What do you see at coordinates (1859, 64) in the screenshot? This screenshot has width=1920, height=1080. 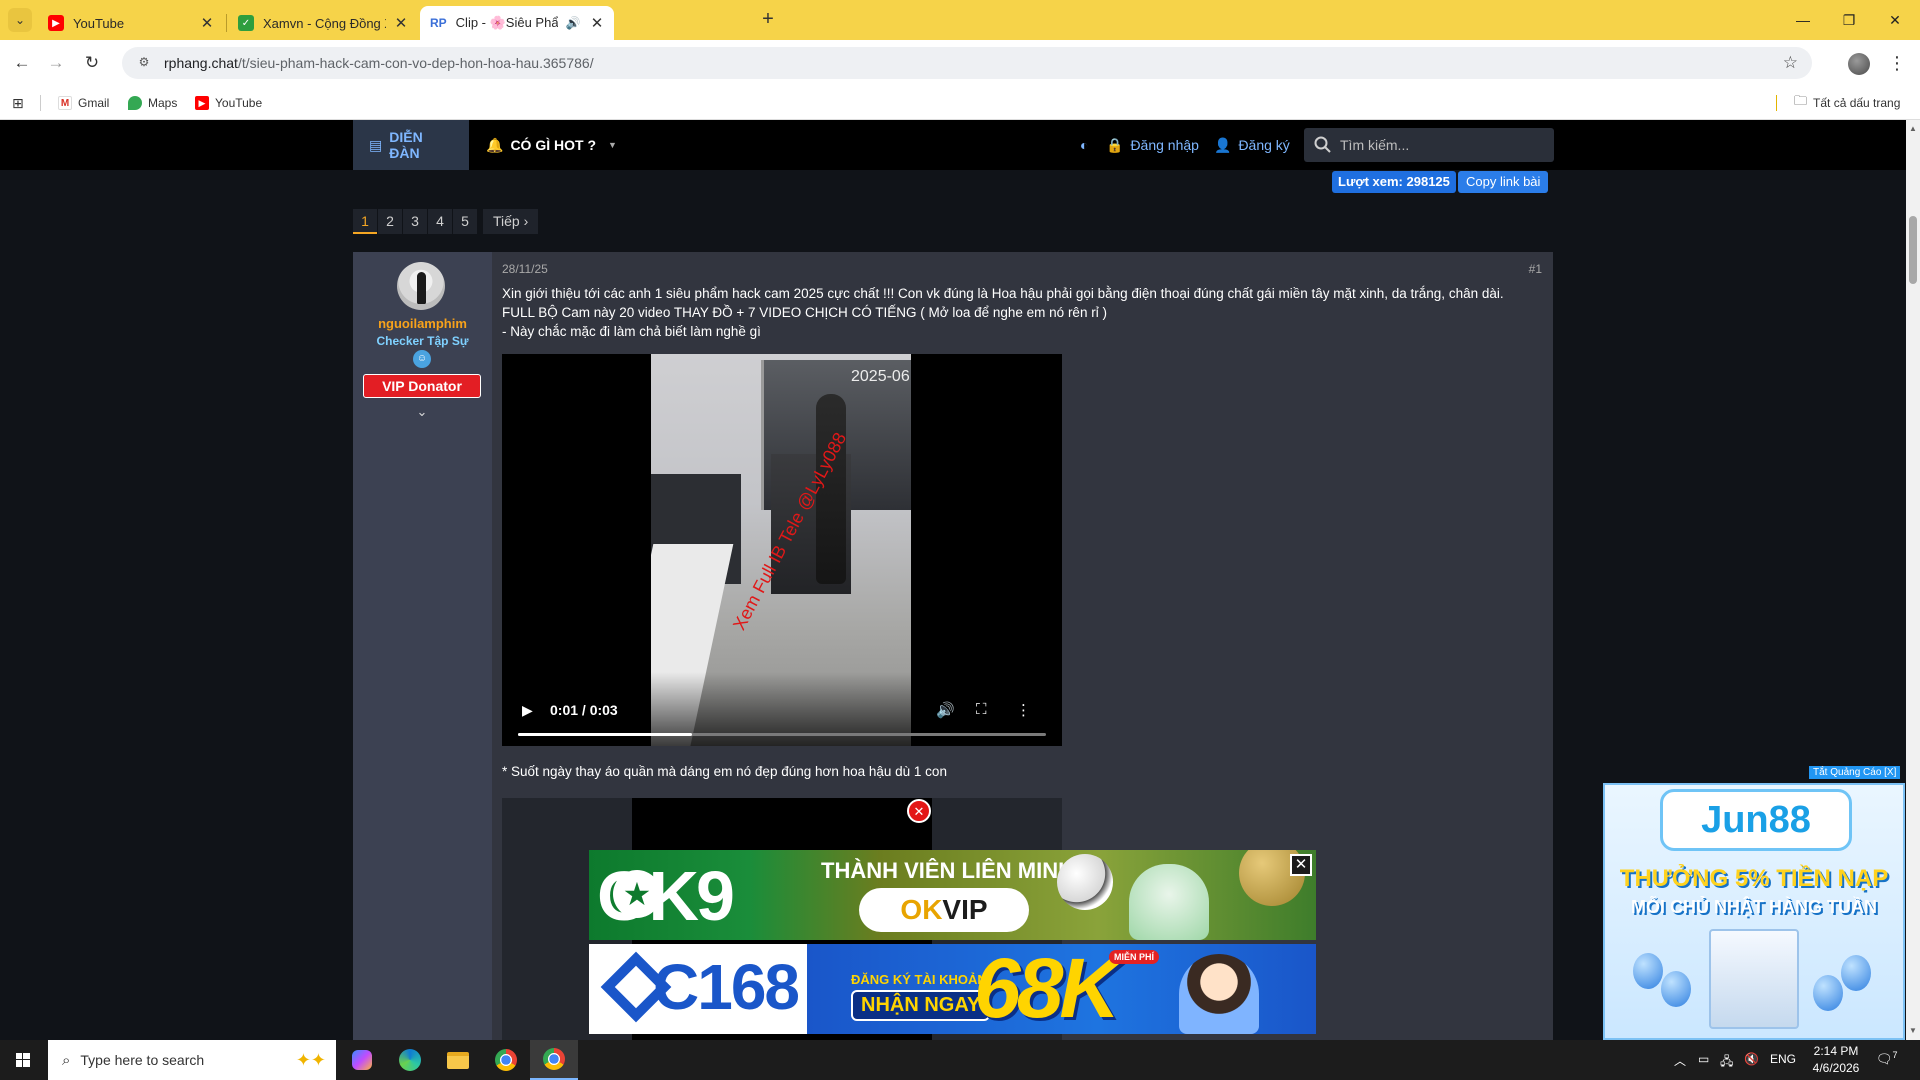 I see `profile-avatar` at bounding box center [1859, 64].